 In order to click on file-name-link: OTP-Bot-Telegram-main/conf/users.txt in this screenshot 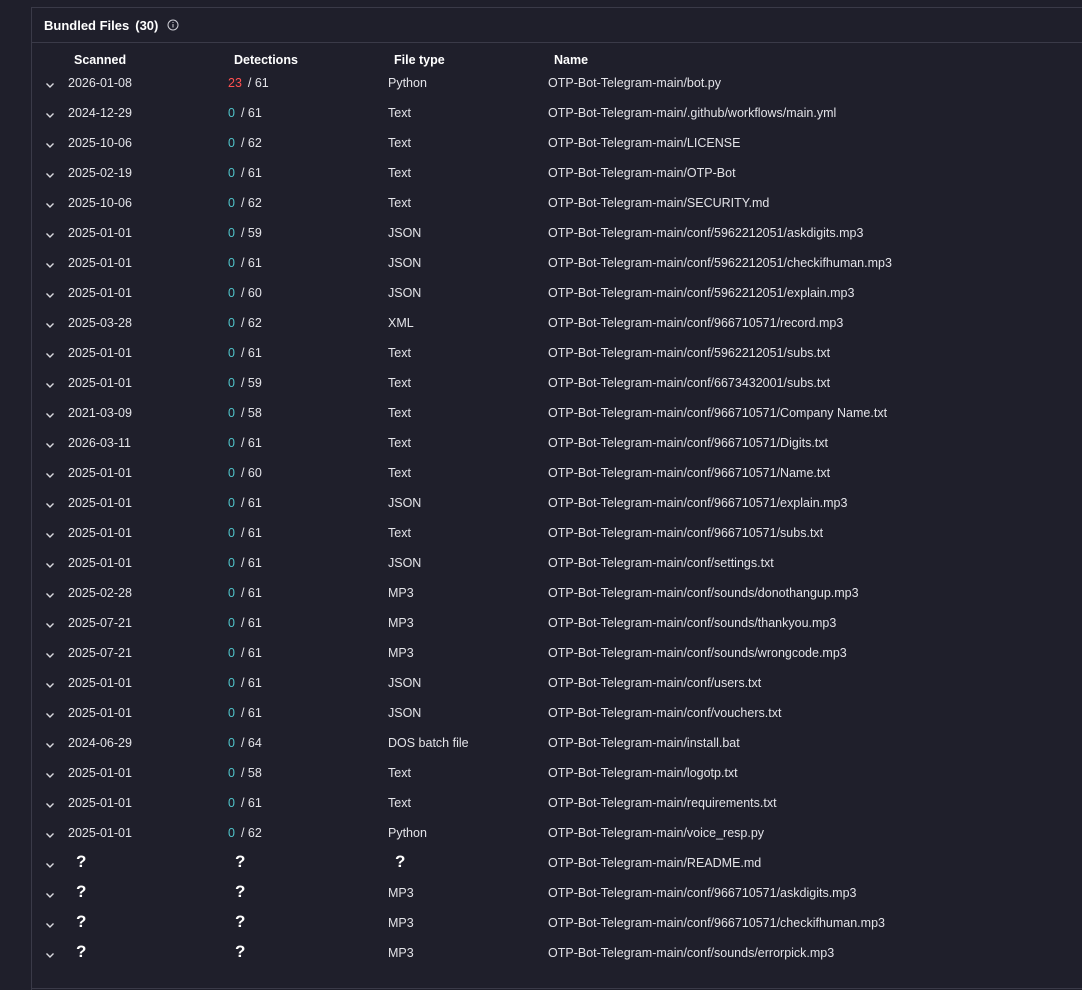, I will do `click(654, 683)`.